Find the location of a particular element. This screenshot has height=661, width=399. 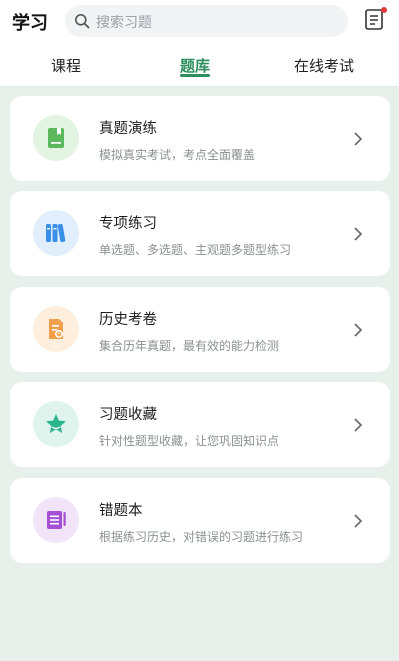

notes-icon is located at coordinates (376, 18).